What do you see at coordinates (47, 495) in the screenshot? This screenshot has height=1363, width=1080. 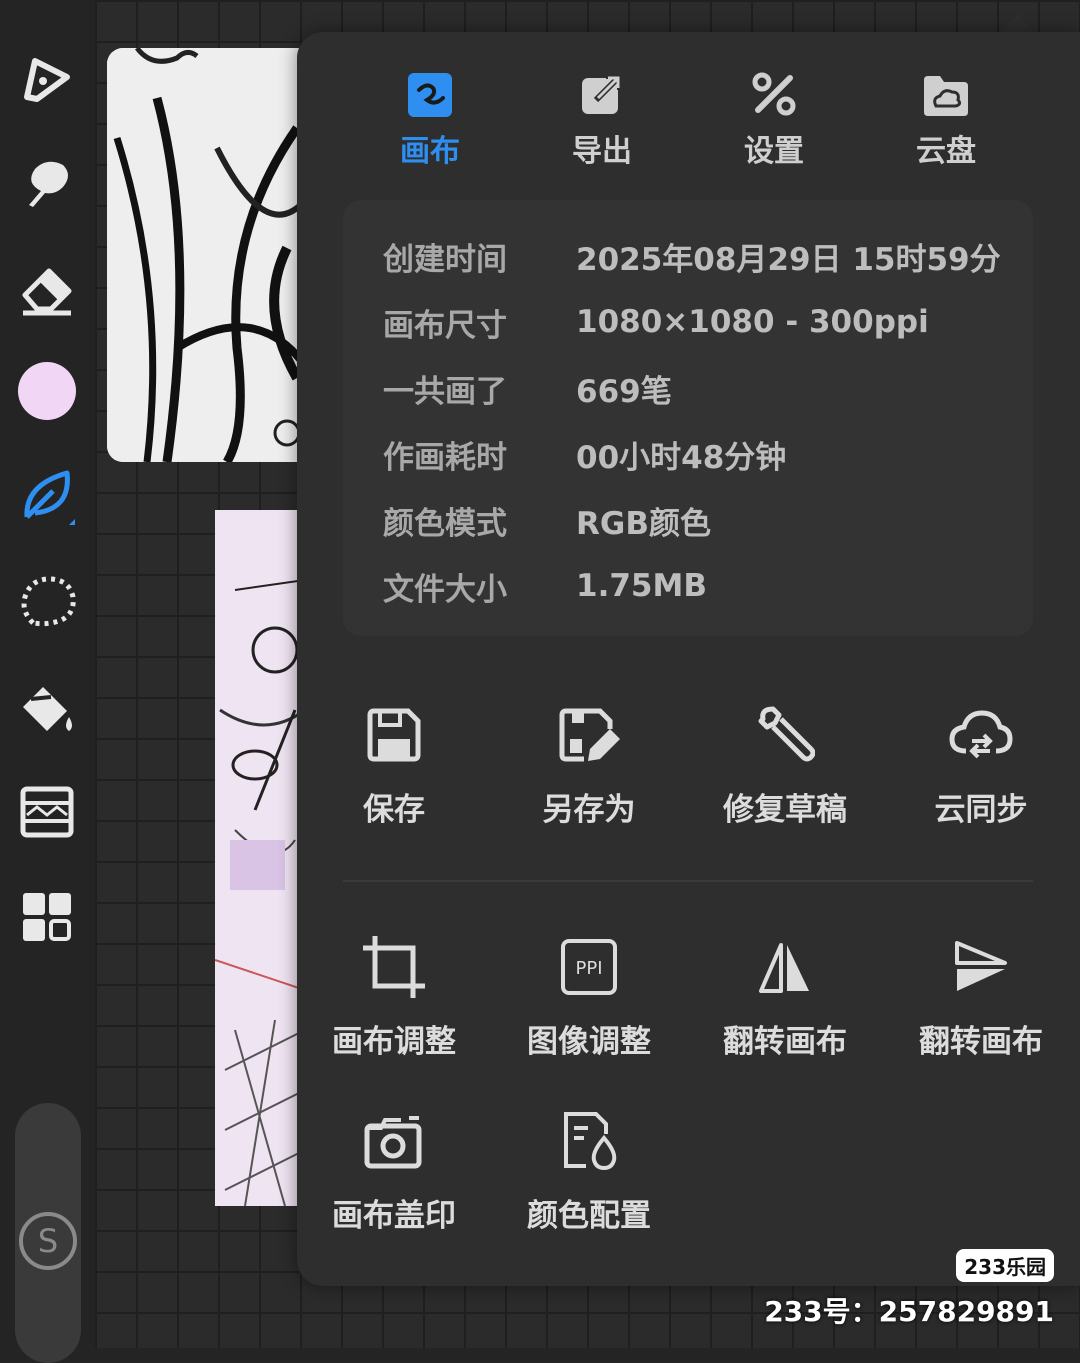 I see `leaf-brush-icon` at bounding box center [47, 495].